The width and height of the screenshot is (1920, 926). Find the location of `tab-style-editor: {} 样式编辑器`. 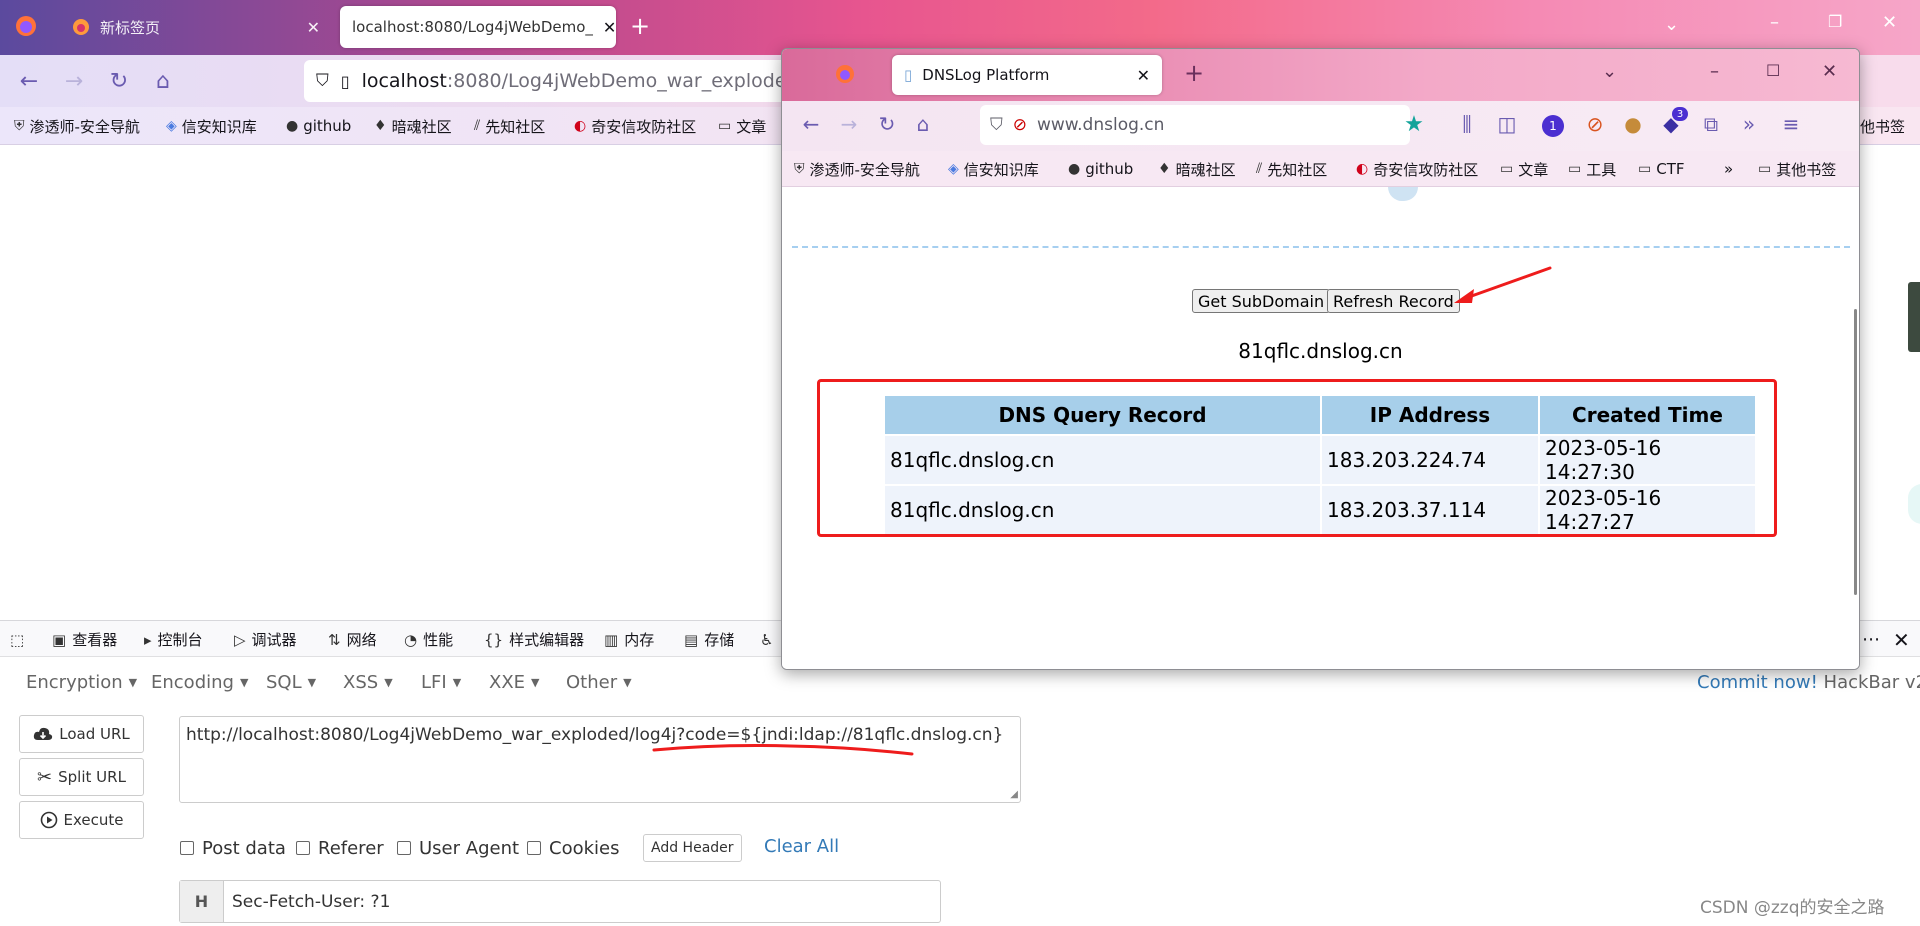

tab-style-editor: {} 样式编辑器 is located at coordinates (534, 639).